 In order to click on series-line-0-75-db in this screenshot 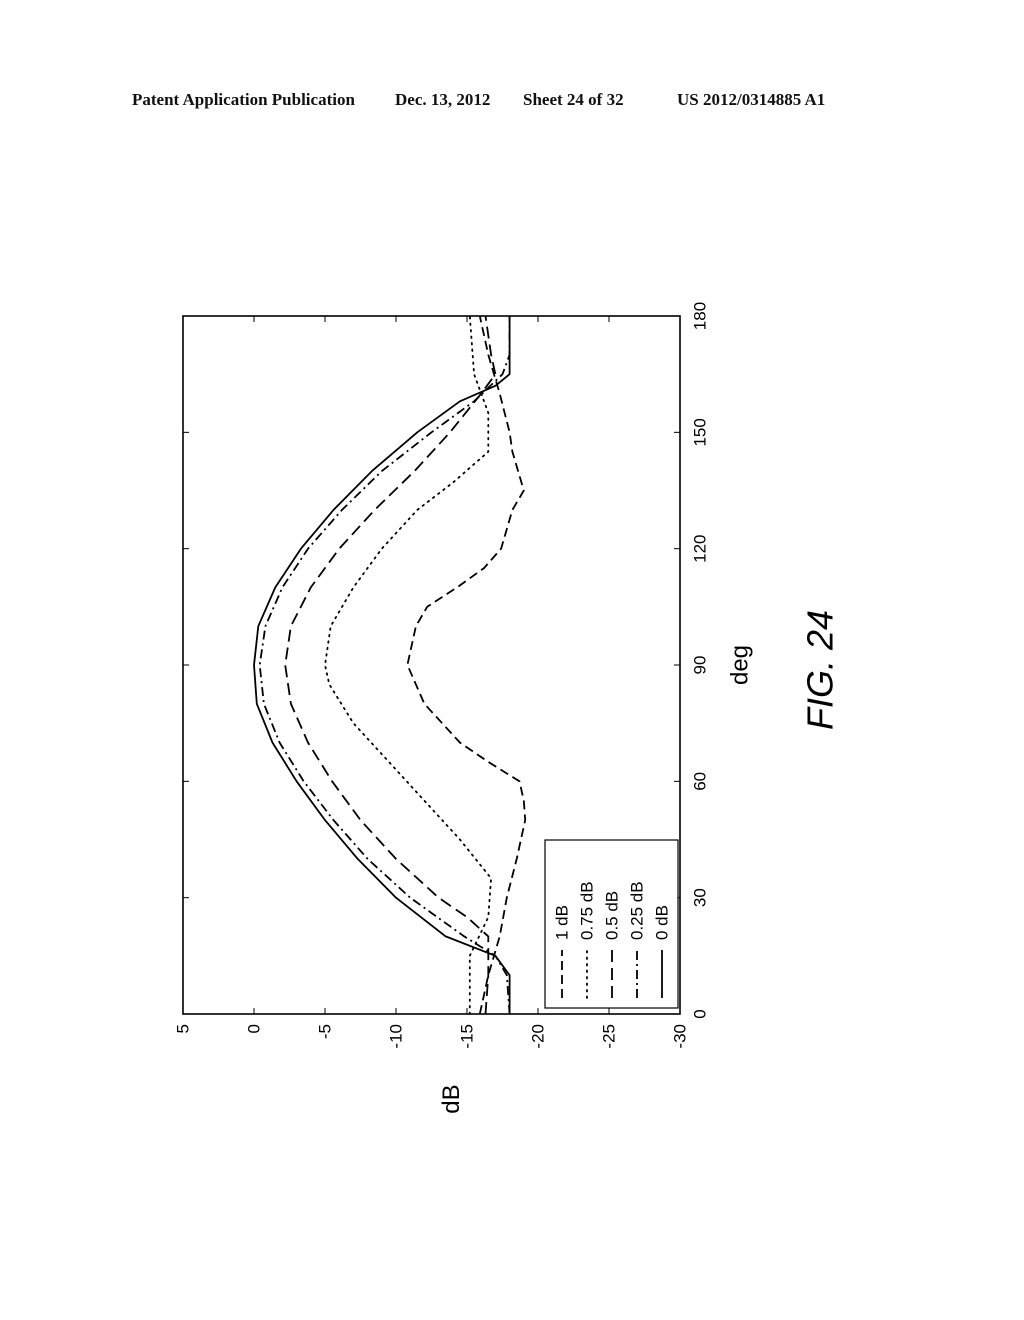, I will do `click(408, 665)`.